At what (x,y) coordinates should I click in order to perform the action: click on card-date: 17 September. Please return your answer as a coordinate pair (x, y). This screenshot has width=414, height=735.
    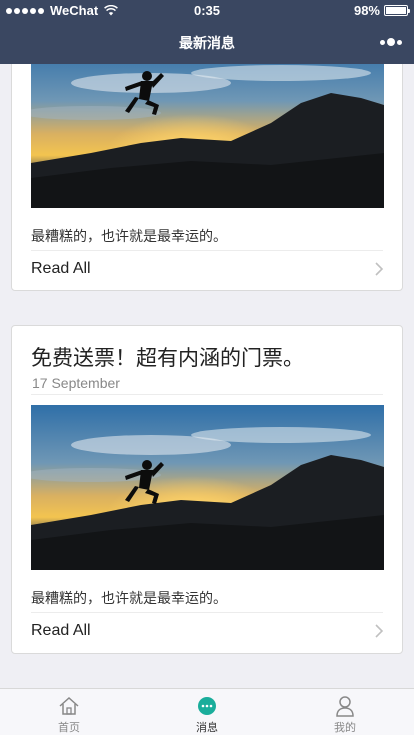
    Looking at the image, I should click on (76, 383).